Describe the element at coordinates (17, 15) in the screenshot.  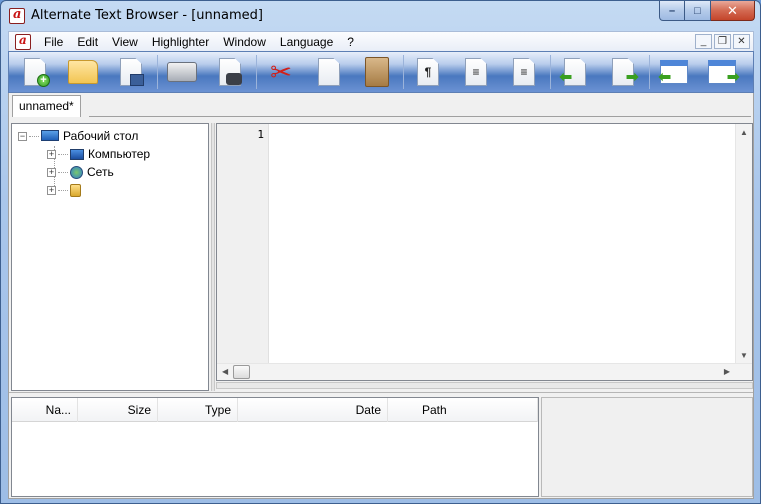
I see `app-logo-icon` at that location.